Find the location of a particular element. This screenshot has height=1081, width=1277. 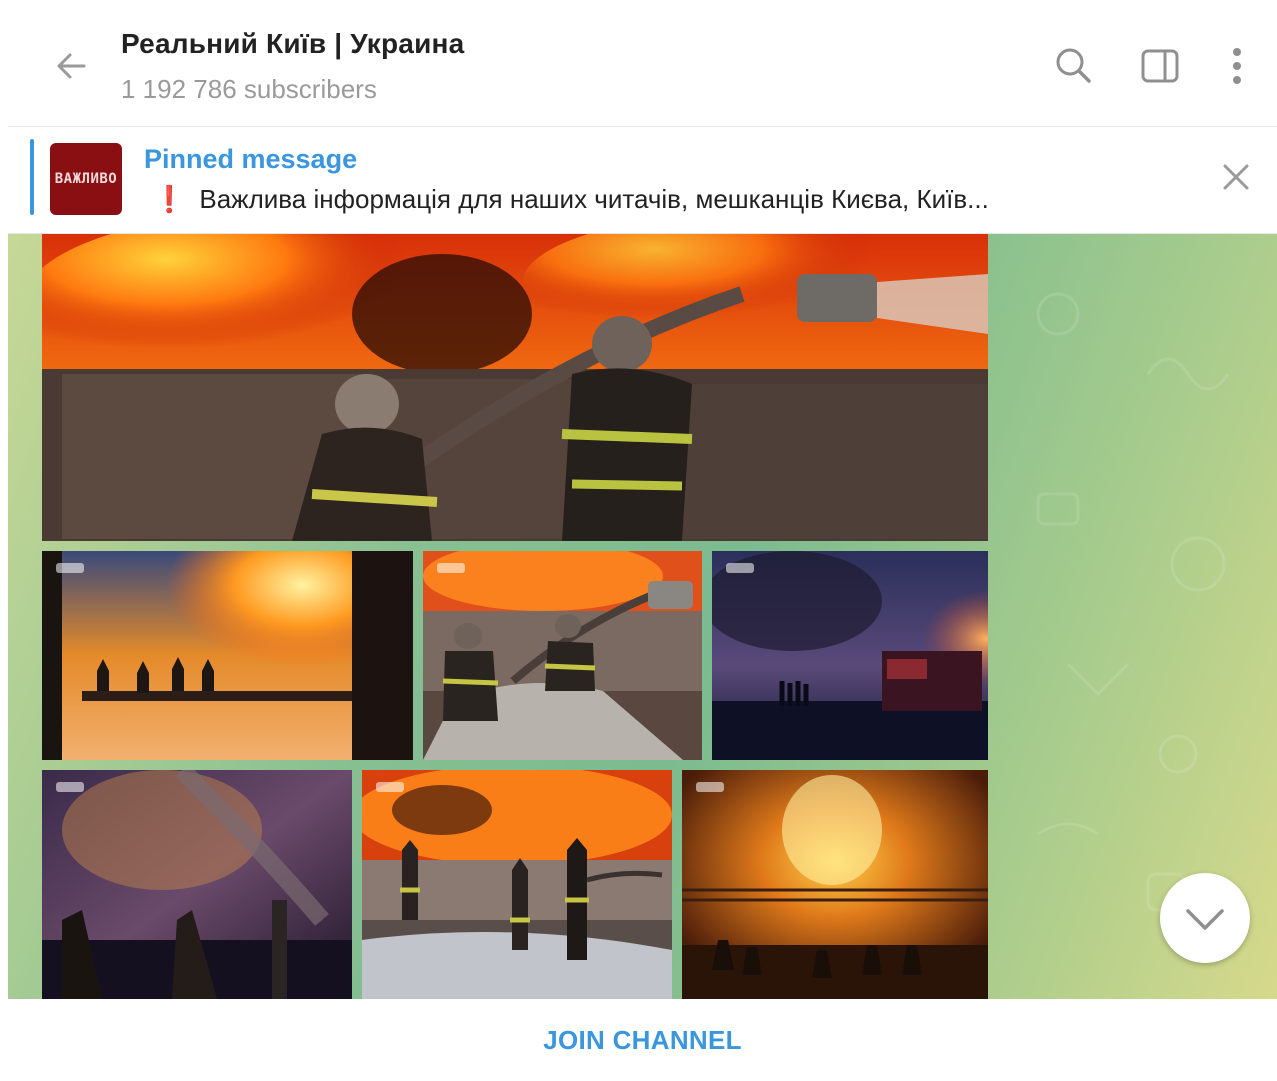

more-button is located at coordinates (1237, 66).